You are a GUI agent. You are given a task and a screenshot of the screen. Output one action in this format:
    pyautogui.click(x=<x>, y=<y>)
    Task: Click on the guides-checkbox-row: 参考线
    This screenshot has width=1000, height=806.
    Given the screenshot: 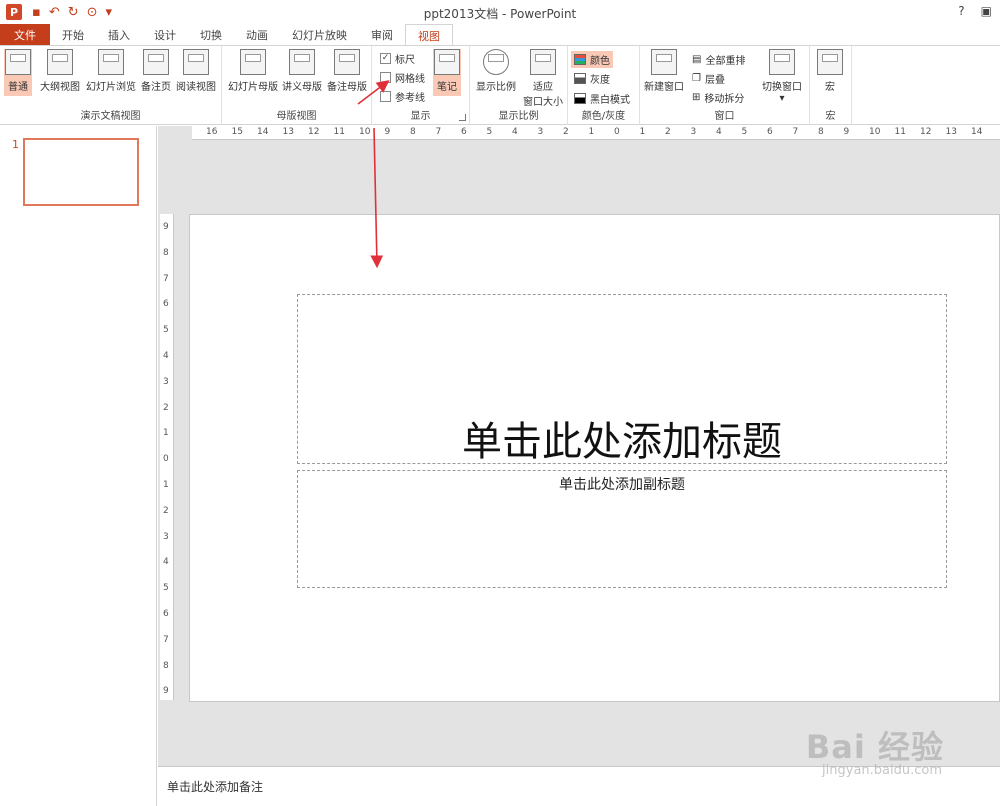 What is the action you would take?
    pyautogui.click(x=402, y=96)
    